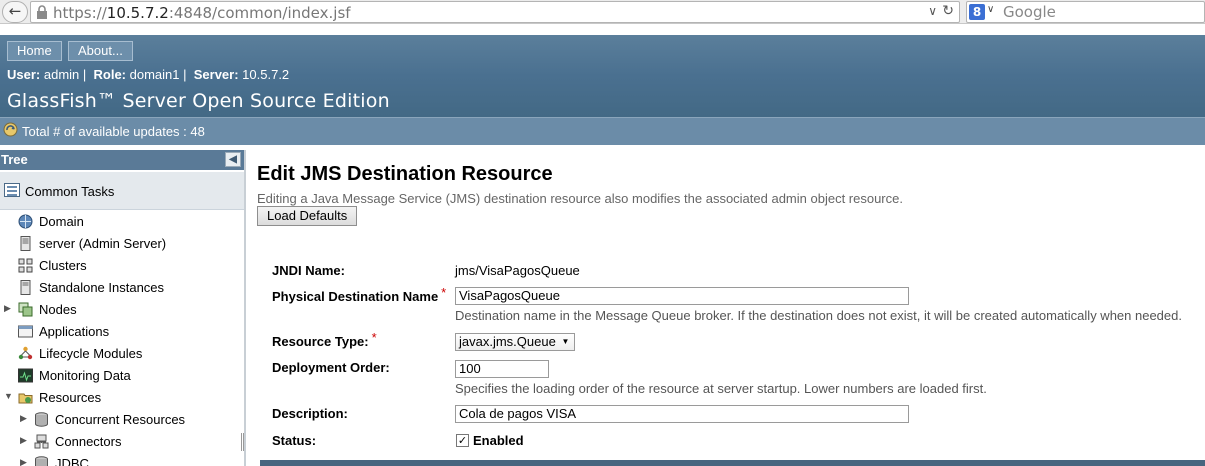 The width and height of the screenshot is (1205, 466). What do you see at coordinates (24, 74) in the screenshot?
I see `user-label: User:` at bounding box center [24, 74].